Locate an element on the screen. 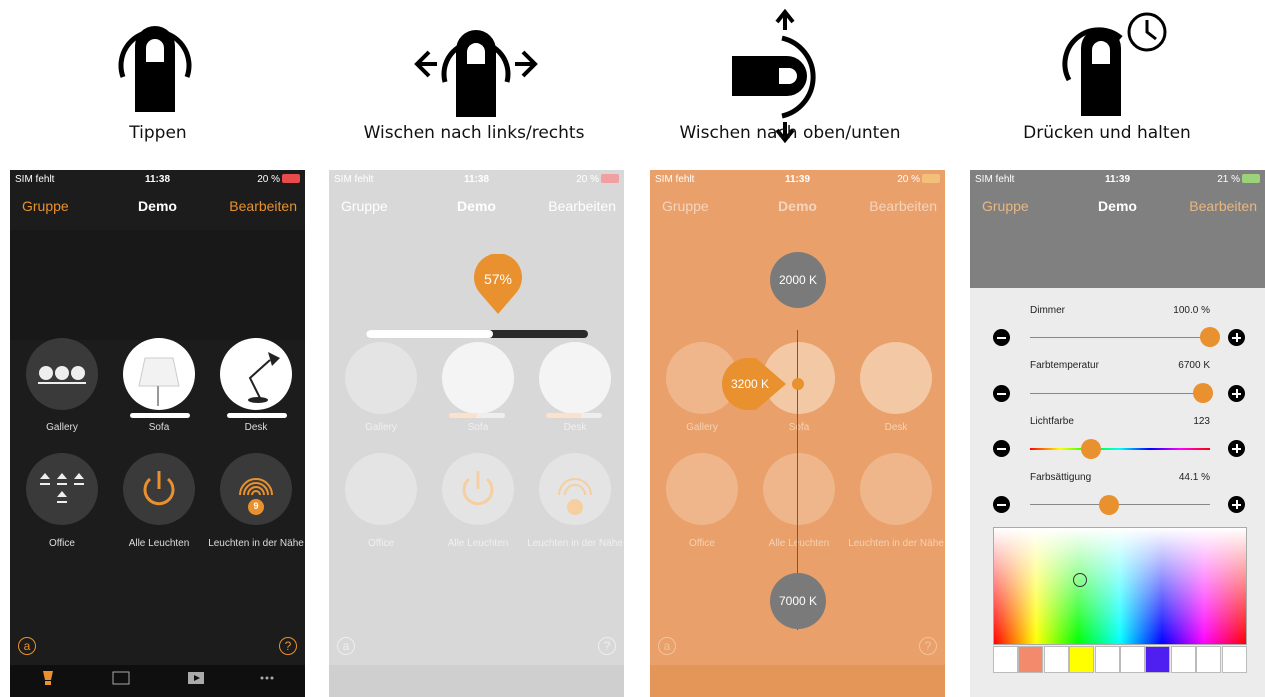 Image resolution: width=1265 pixels, height=697 pixels. header-area is located at coordinates (157, 285).